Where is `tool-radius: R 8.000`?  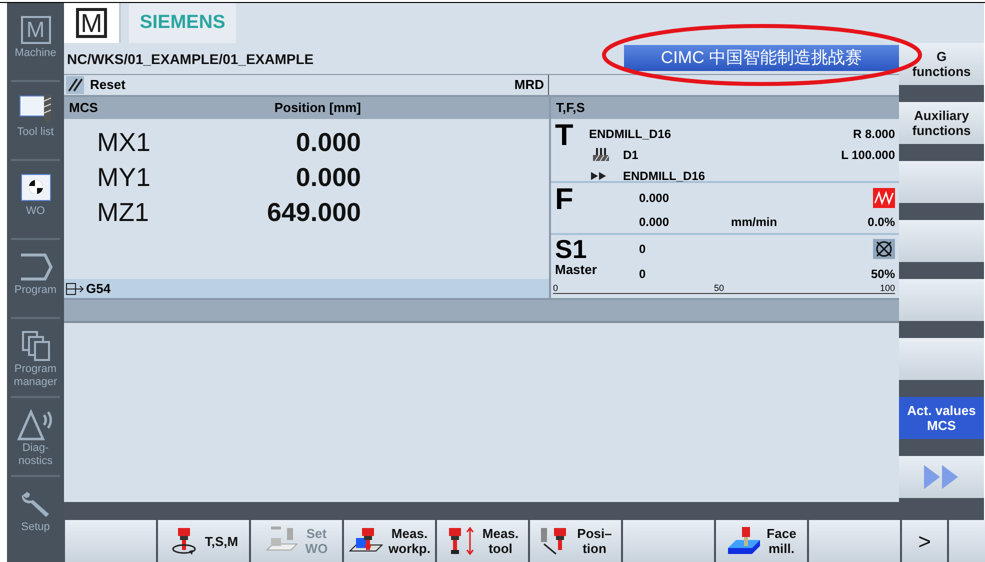
tool-radius: R 8.000 is located at coordinates (873, 134).